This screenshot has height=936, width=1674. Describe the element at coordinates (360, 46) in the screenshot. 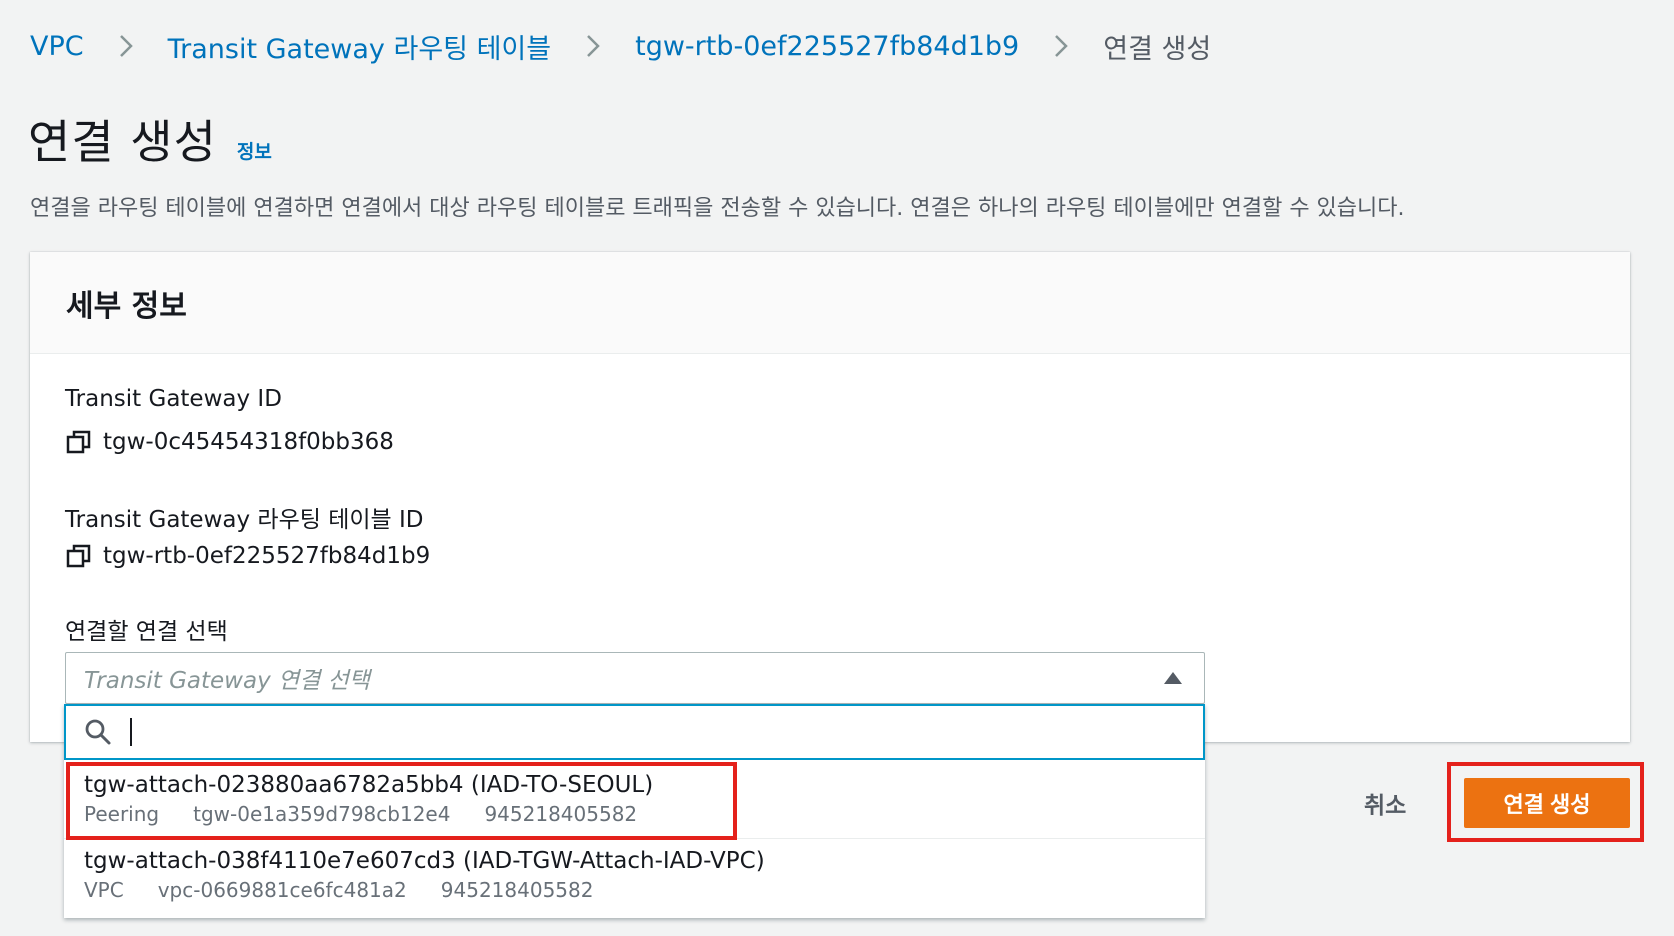

I see `breadcrumb-route-tables: Transit Gateway 라우팅 테이블` at that location.